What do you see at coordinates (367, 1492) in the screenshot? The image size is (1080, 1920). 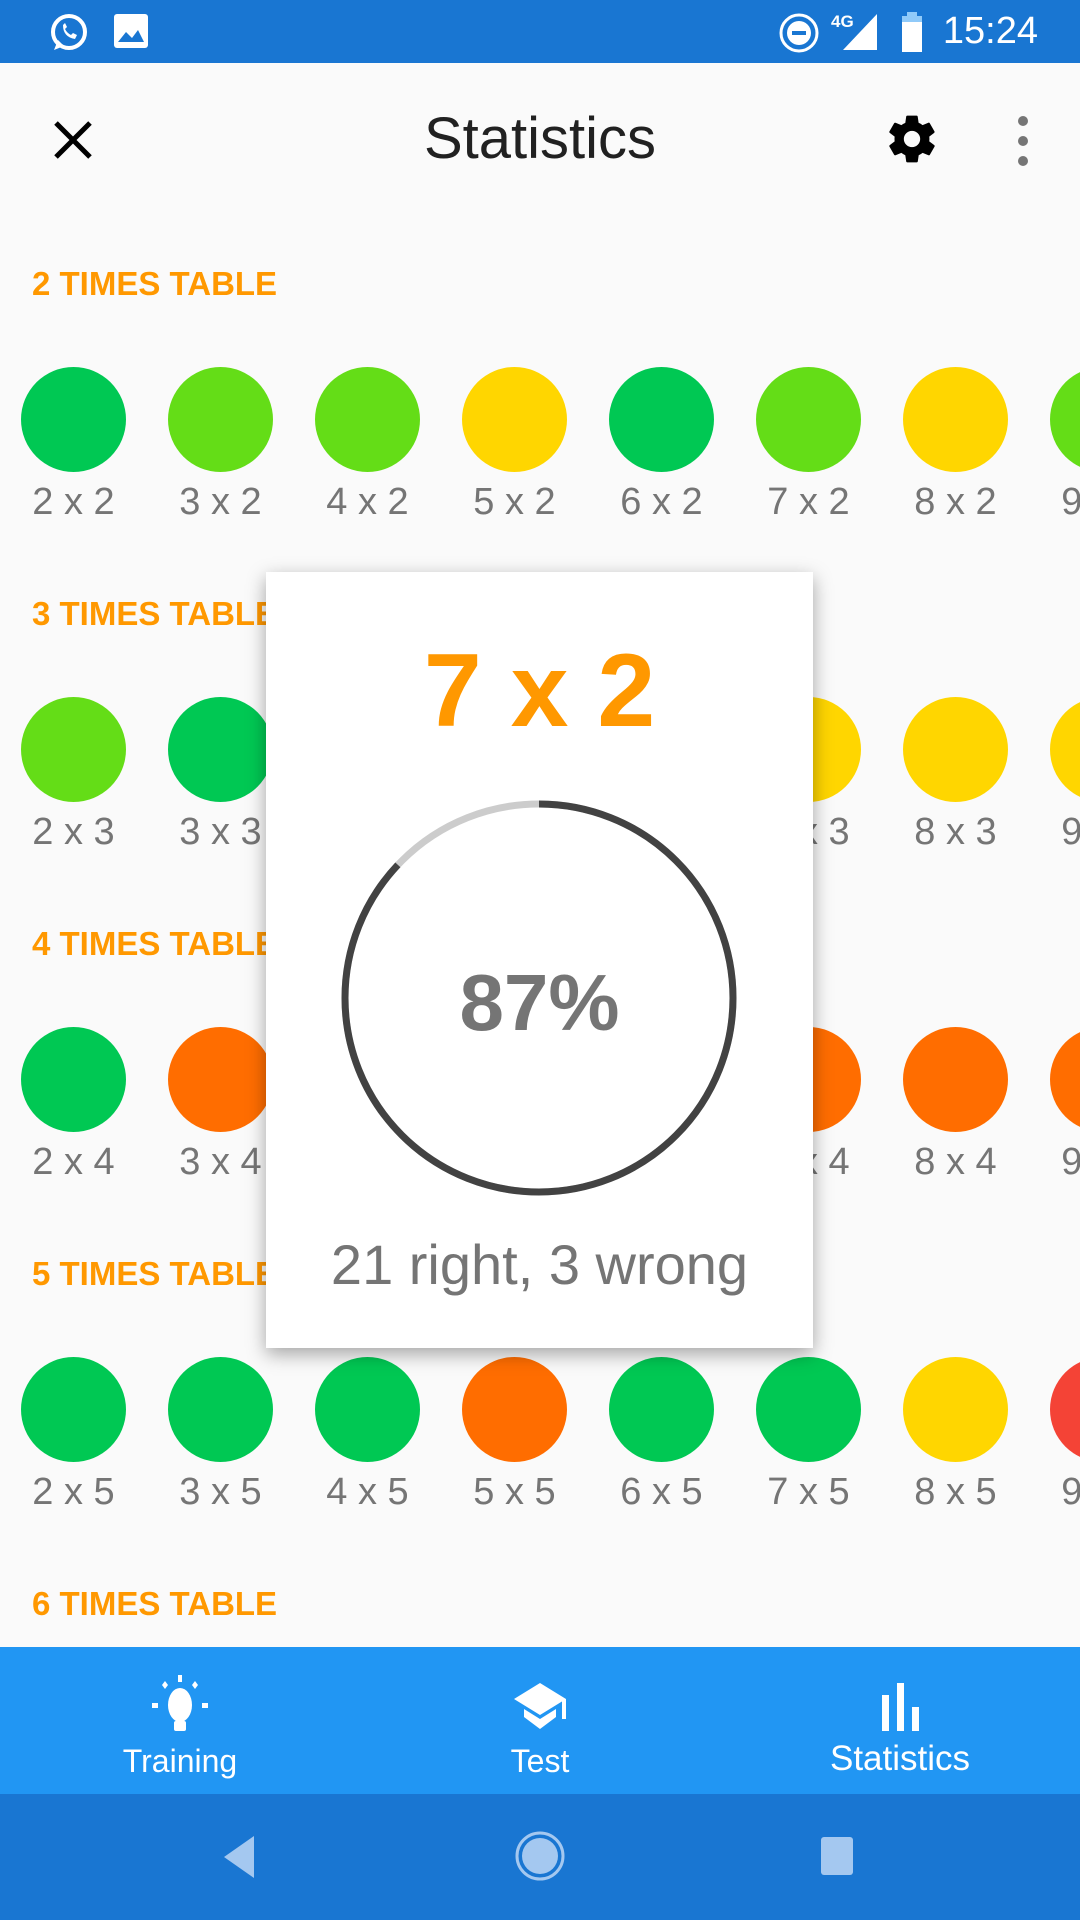 I see `stat-label: 4 x 5` at bounding box center [367, 1492].